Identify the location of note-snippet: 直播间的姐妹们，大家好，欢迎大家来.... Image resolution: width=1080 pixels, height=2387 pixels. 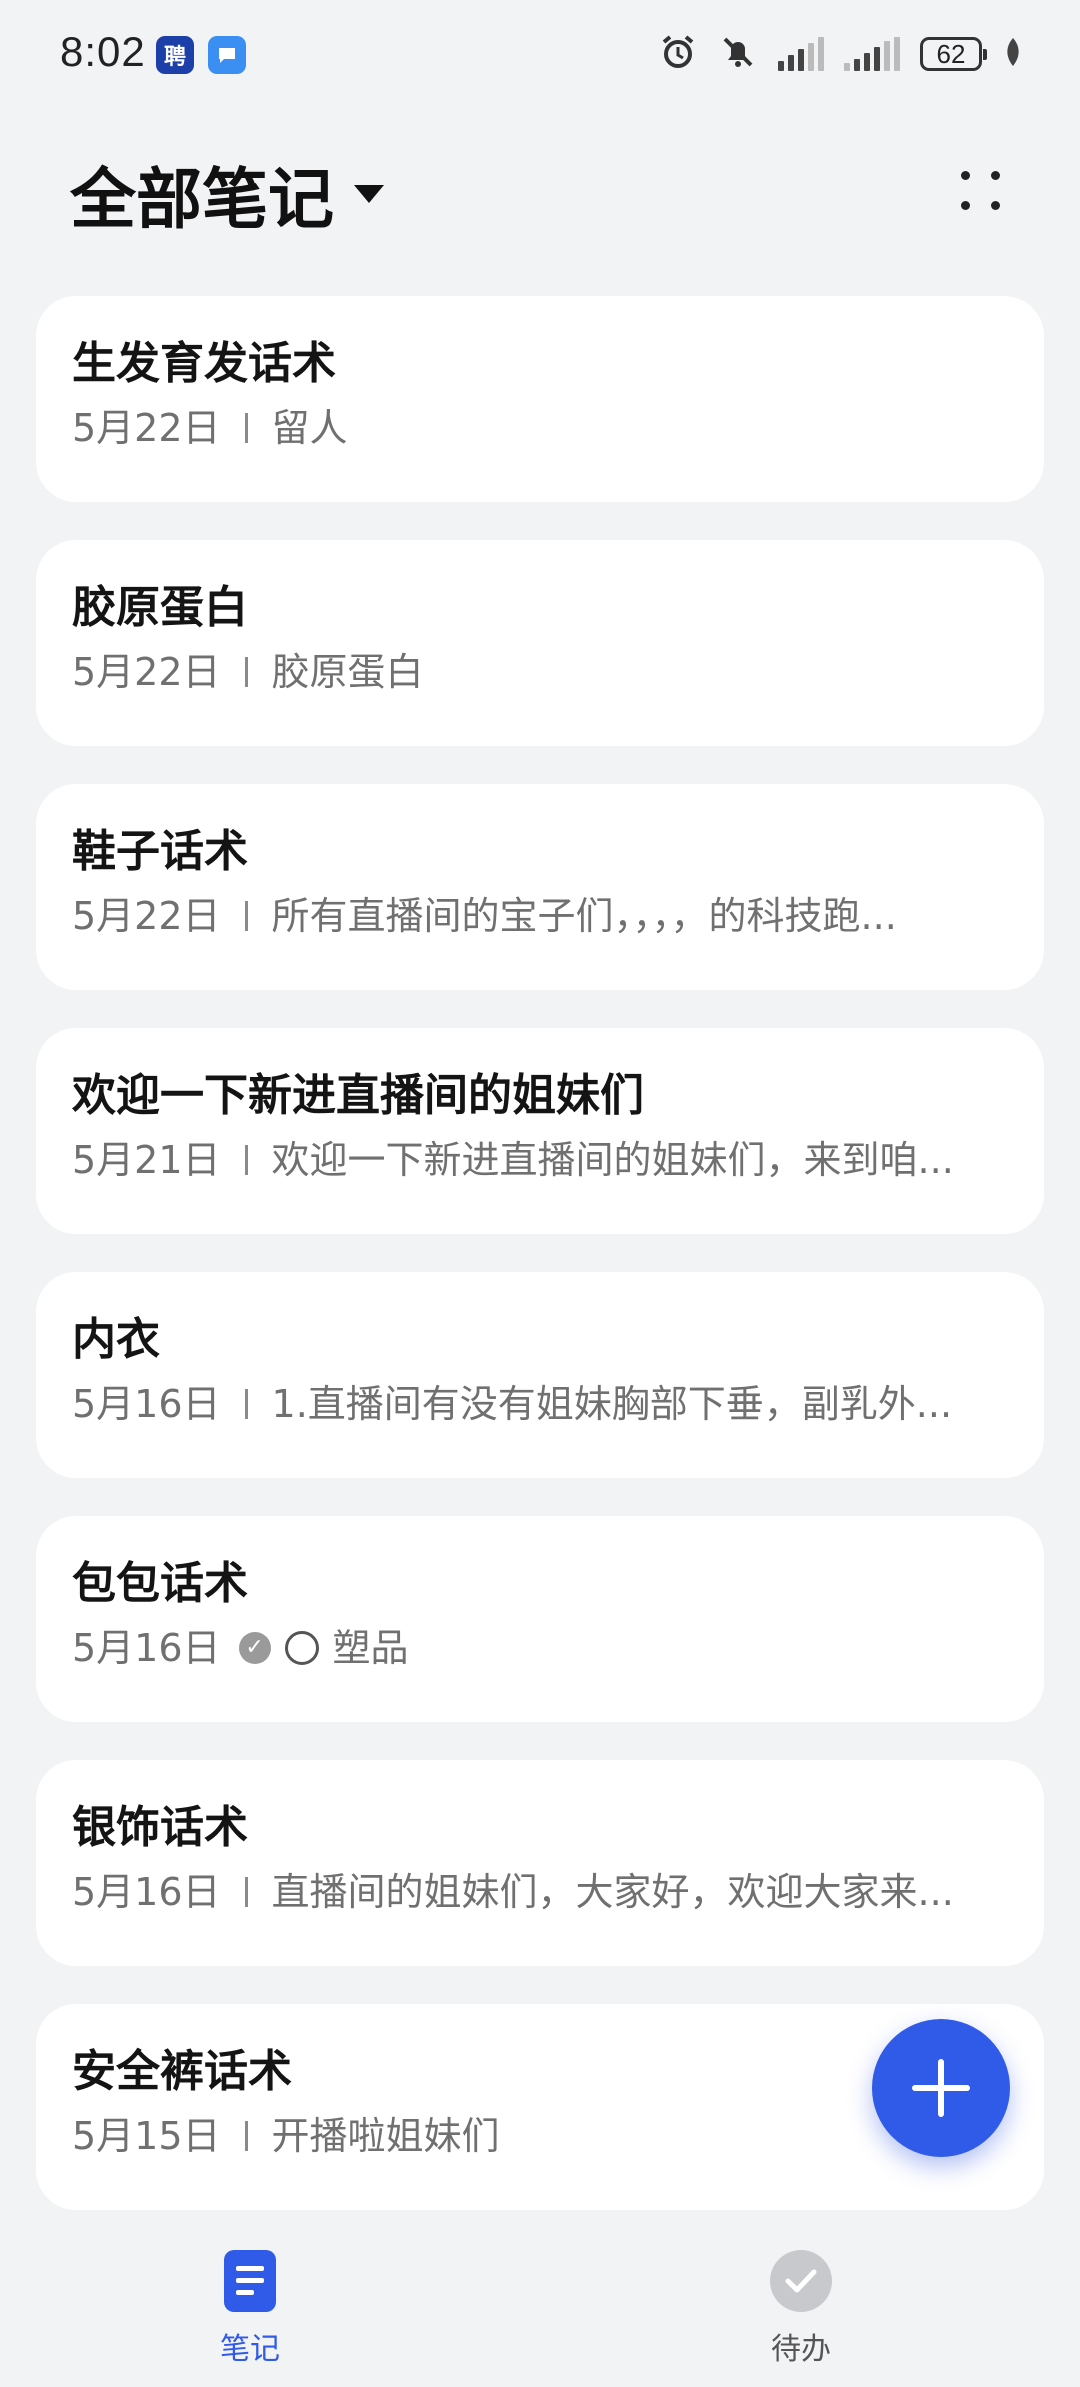
(612, 1892).